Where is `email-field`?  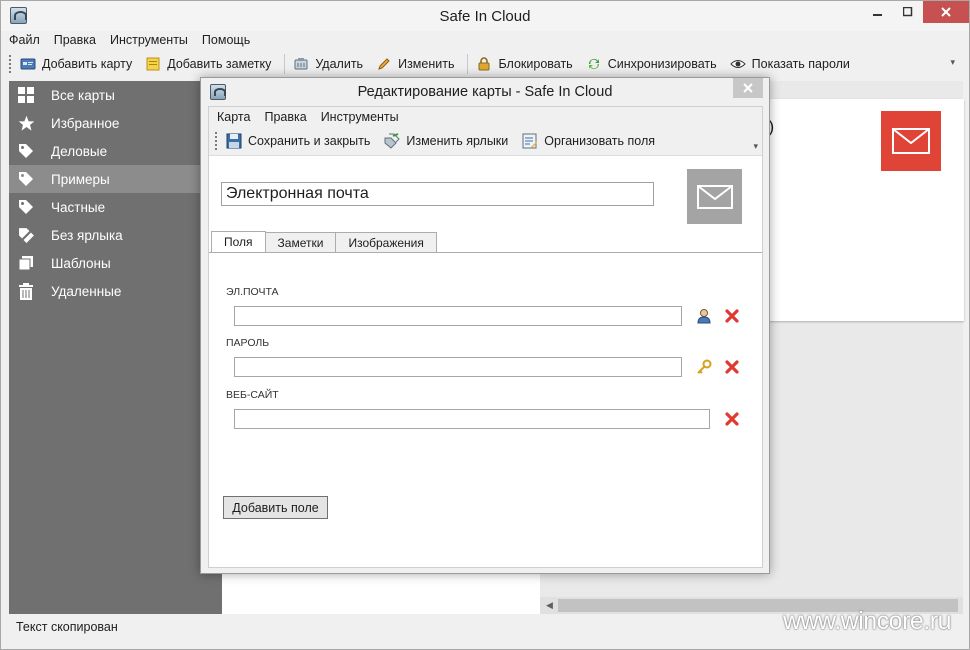 email-field is located at coordinates (458, 316).